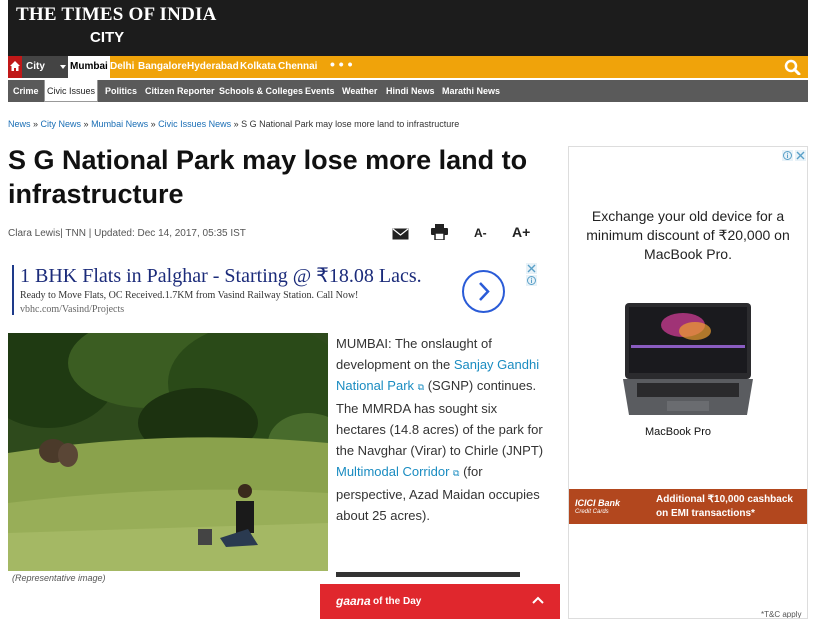 This screenshot has height=619, width=816. What do you see at coordinates (538, 600) in the screenshot?
I see `chevron-up-icon` at bounding box center [538, 600].